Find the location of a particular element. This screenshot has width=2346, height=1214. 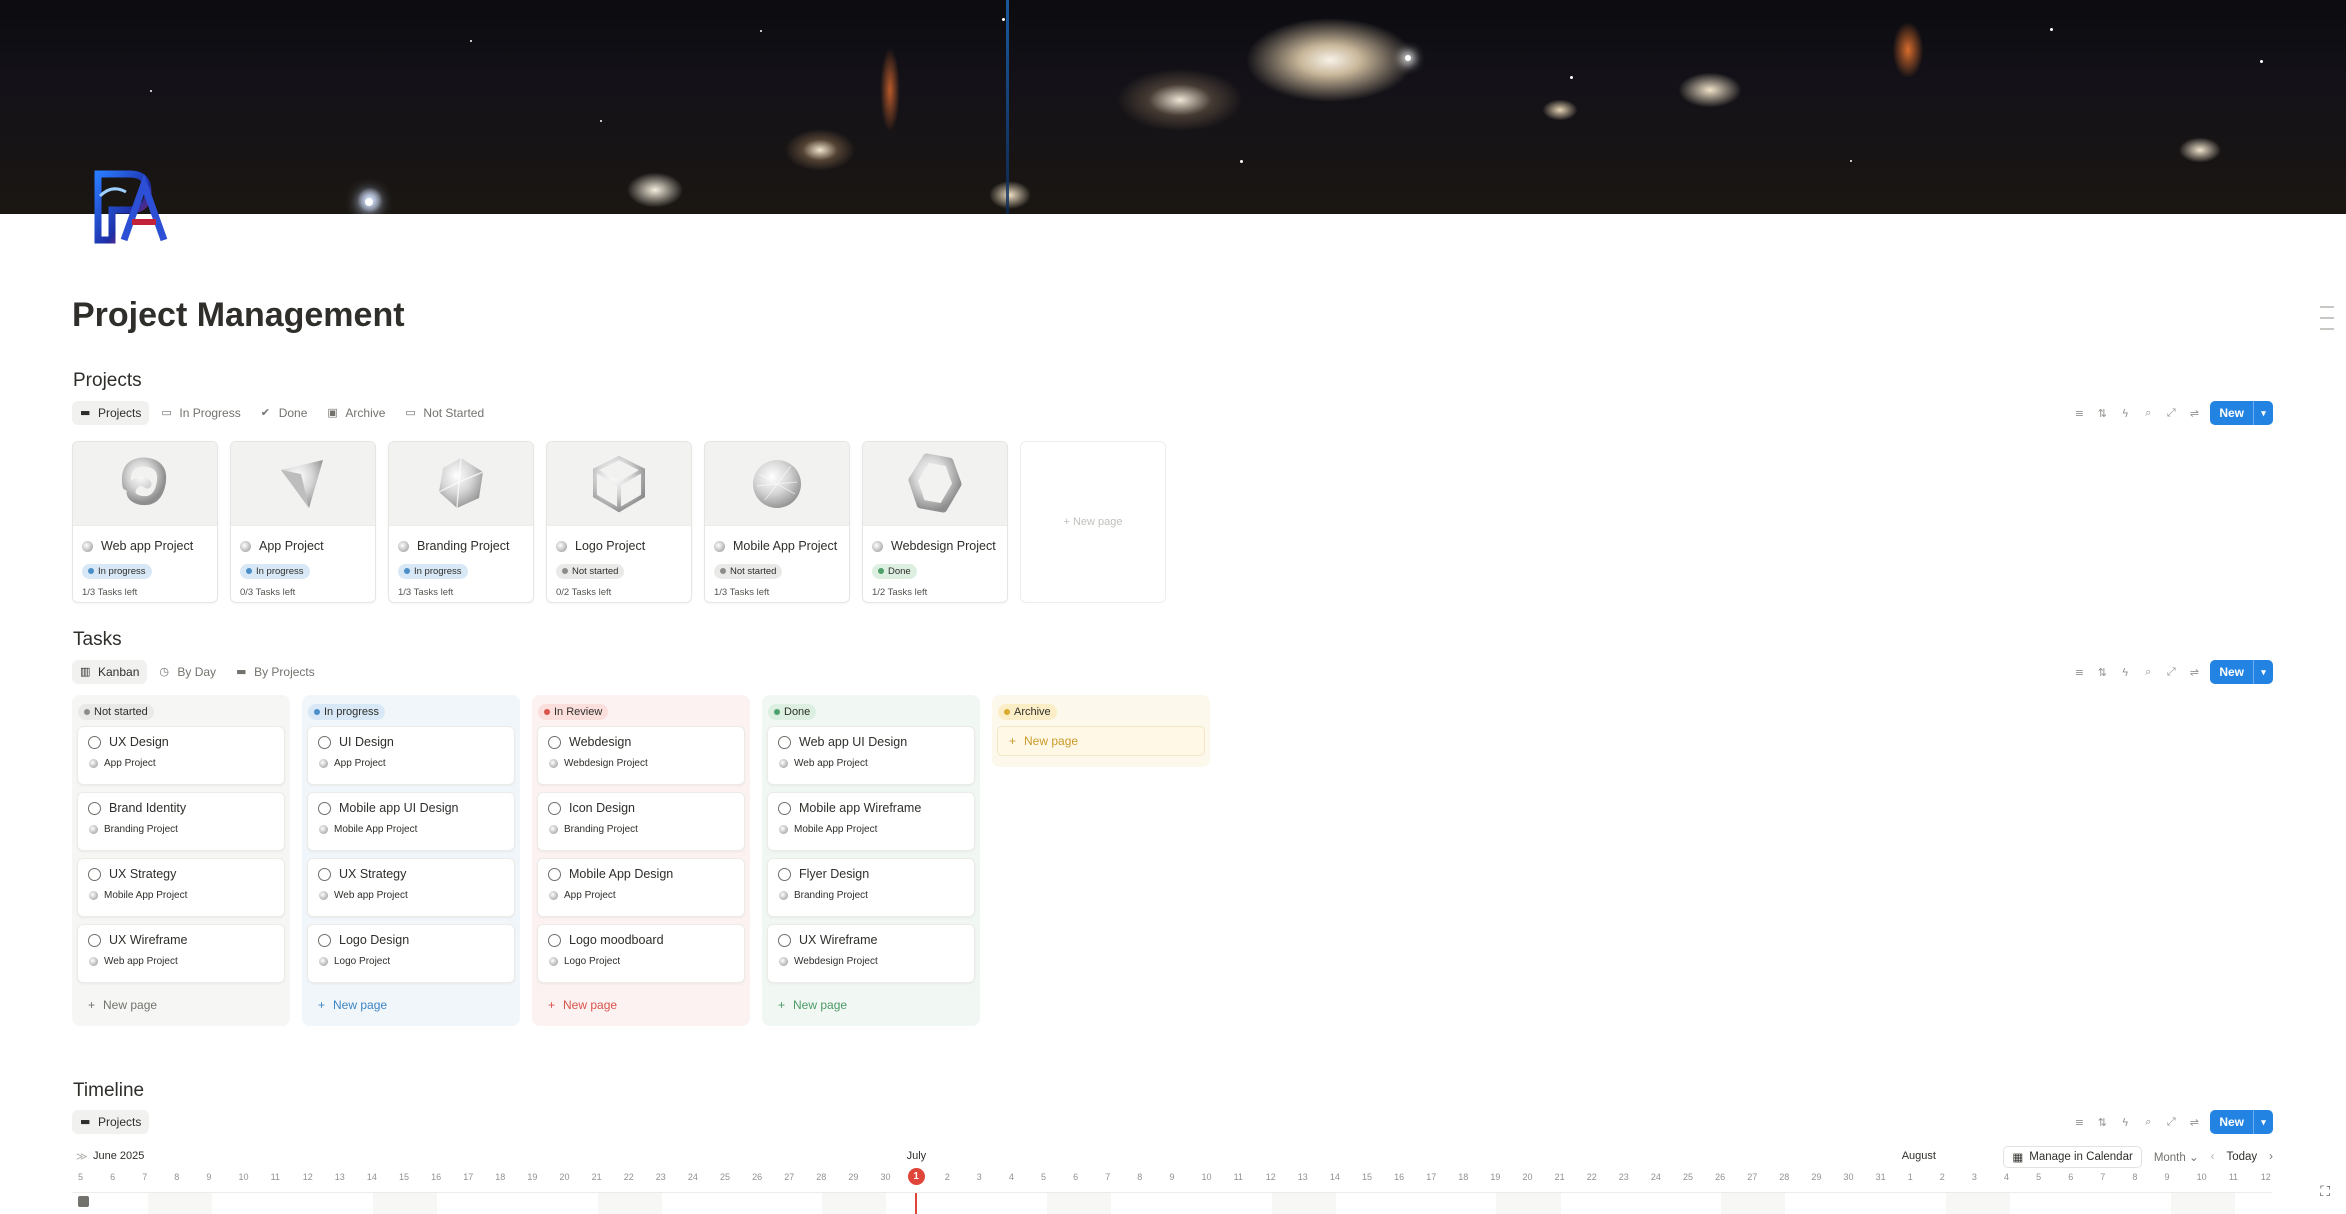

pa-logo-icon is located at coordinates (130, 206).